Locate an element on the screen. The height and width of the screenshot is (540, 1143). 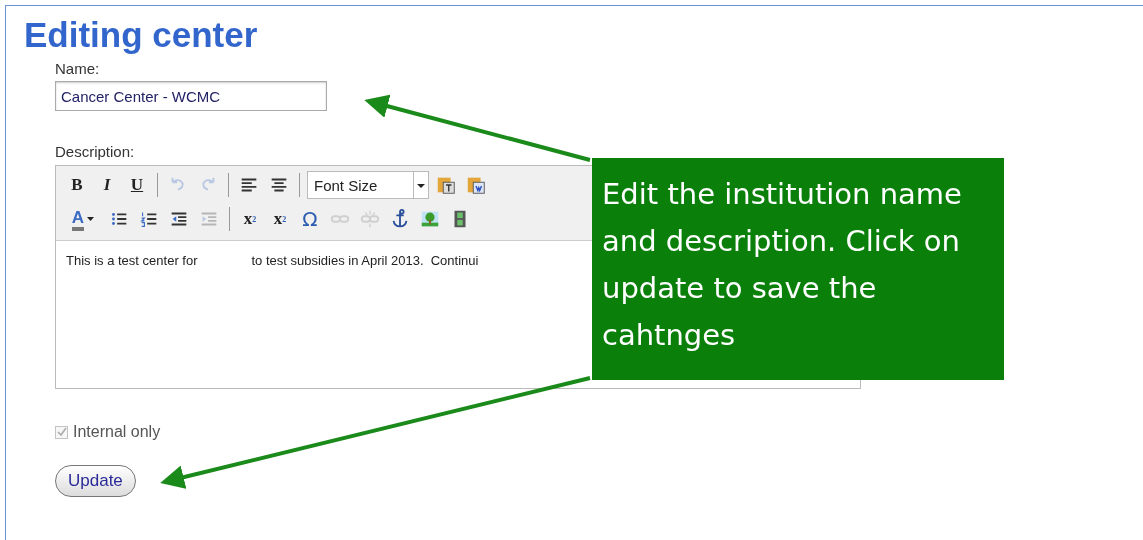
special-character-button: Ω is located at coordinates (310, 219).